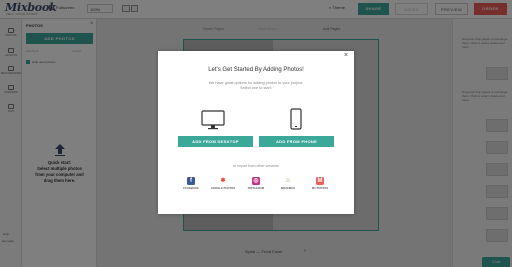  I want to click on service-label: FACEBOOK, so click(191, 188).